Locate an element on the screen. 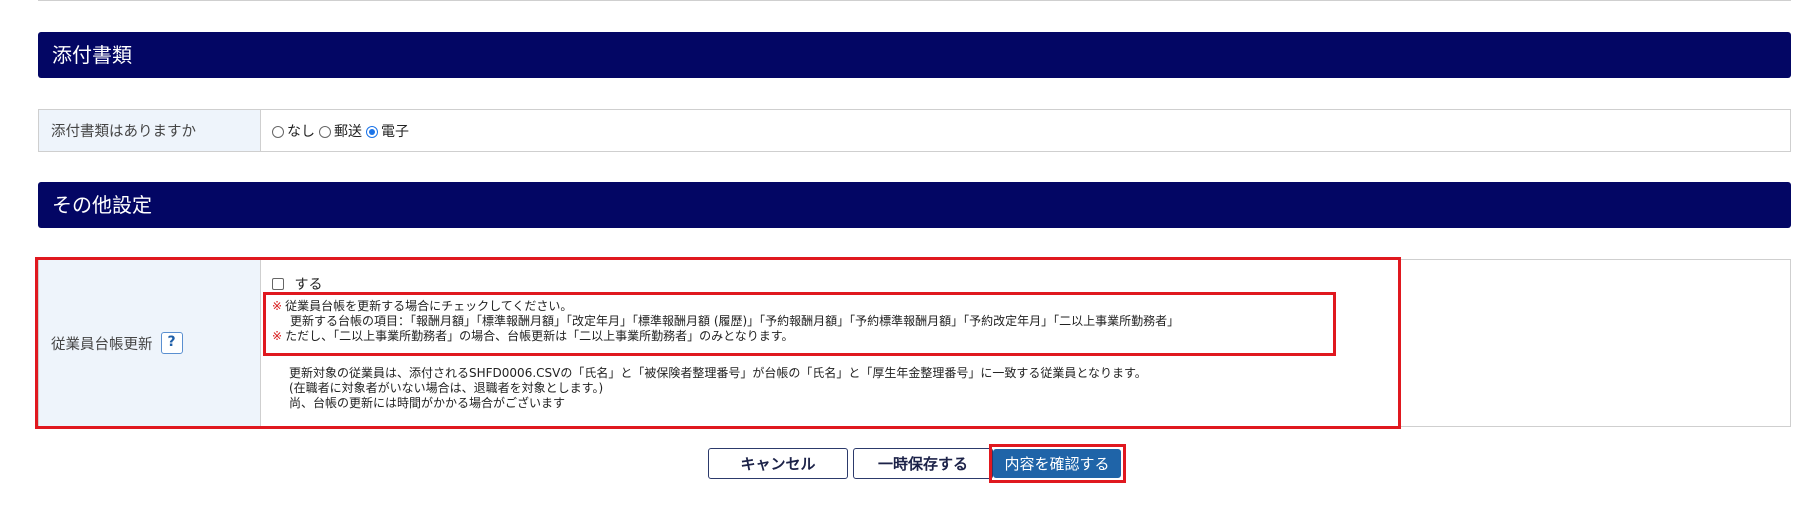 The height and width of the screenshot is (506, 1820). cancel-button: キャンセル is located at coordinates (778, 463).